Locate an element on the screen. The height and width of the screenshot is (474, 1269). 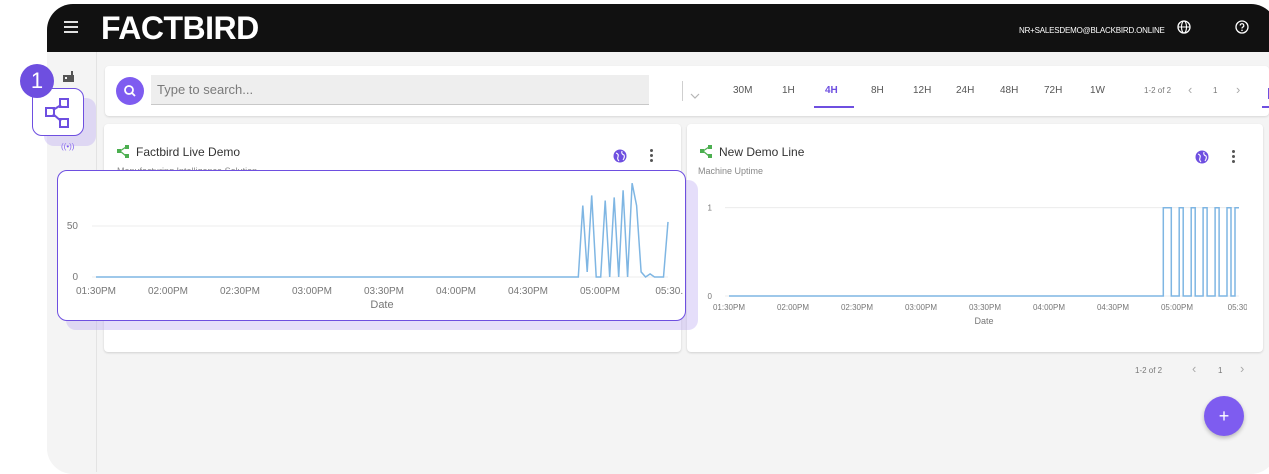
help-circle-icon is located at coordinates (1242, 29).